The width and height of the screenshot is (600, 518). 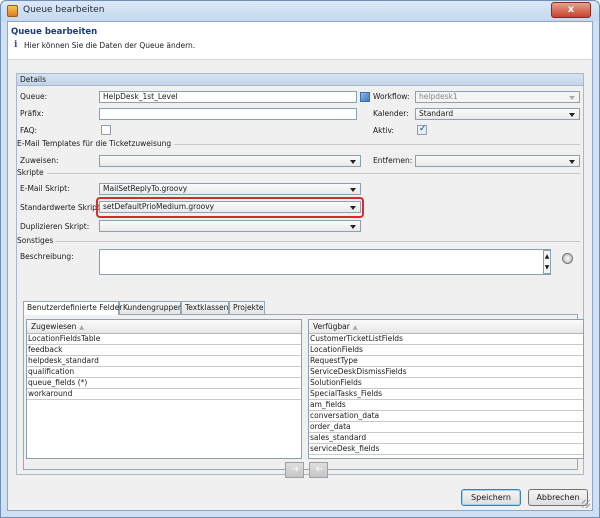 What do you see at coordinates (159, 206) in the screenshot?
I see `standardwerte-skript-value: setDefaultPrioMedium.groovy` at bounding box center [159, 206].